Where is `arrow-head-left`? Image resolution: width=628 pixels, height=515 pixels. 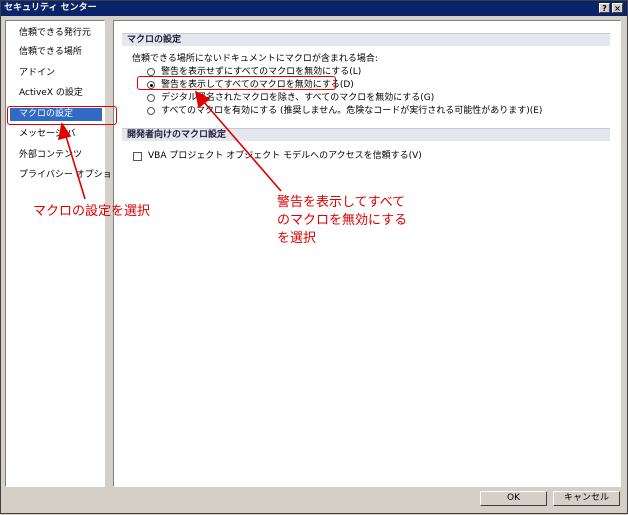
arrow-head-left is located at coordinates (64, 131).